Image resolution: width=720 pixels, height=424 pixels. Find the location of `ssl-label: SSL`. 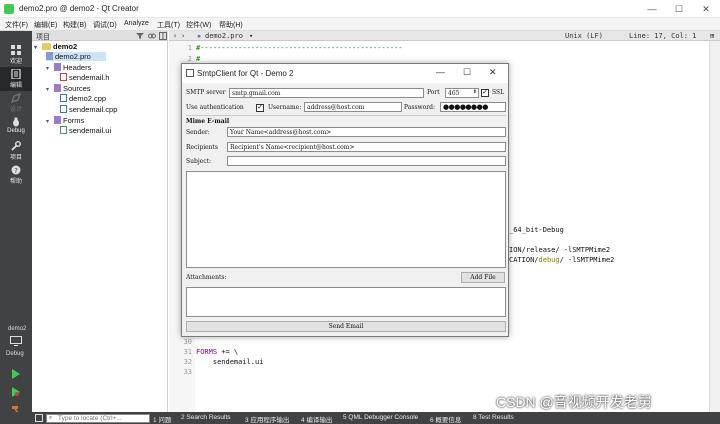

ssl-label: SSL is located at coordinates (498, 92).